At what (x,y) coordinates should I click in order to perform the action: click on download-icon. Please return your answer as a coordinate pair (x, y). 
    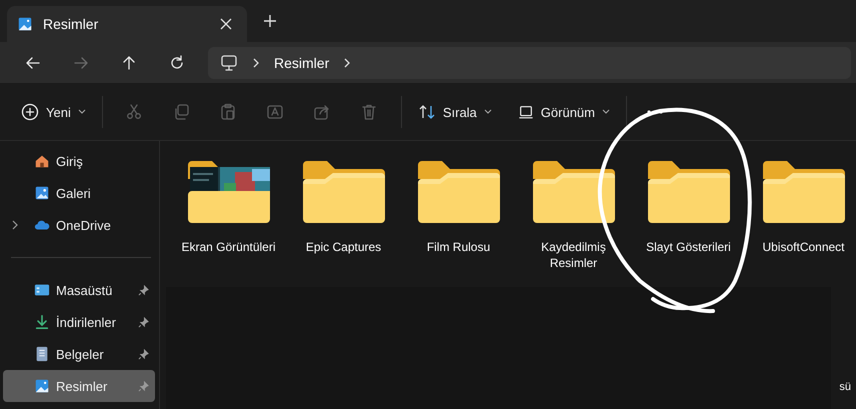
    Looking at the image, I should click on (42, 322).